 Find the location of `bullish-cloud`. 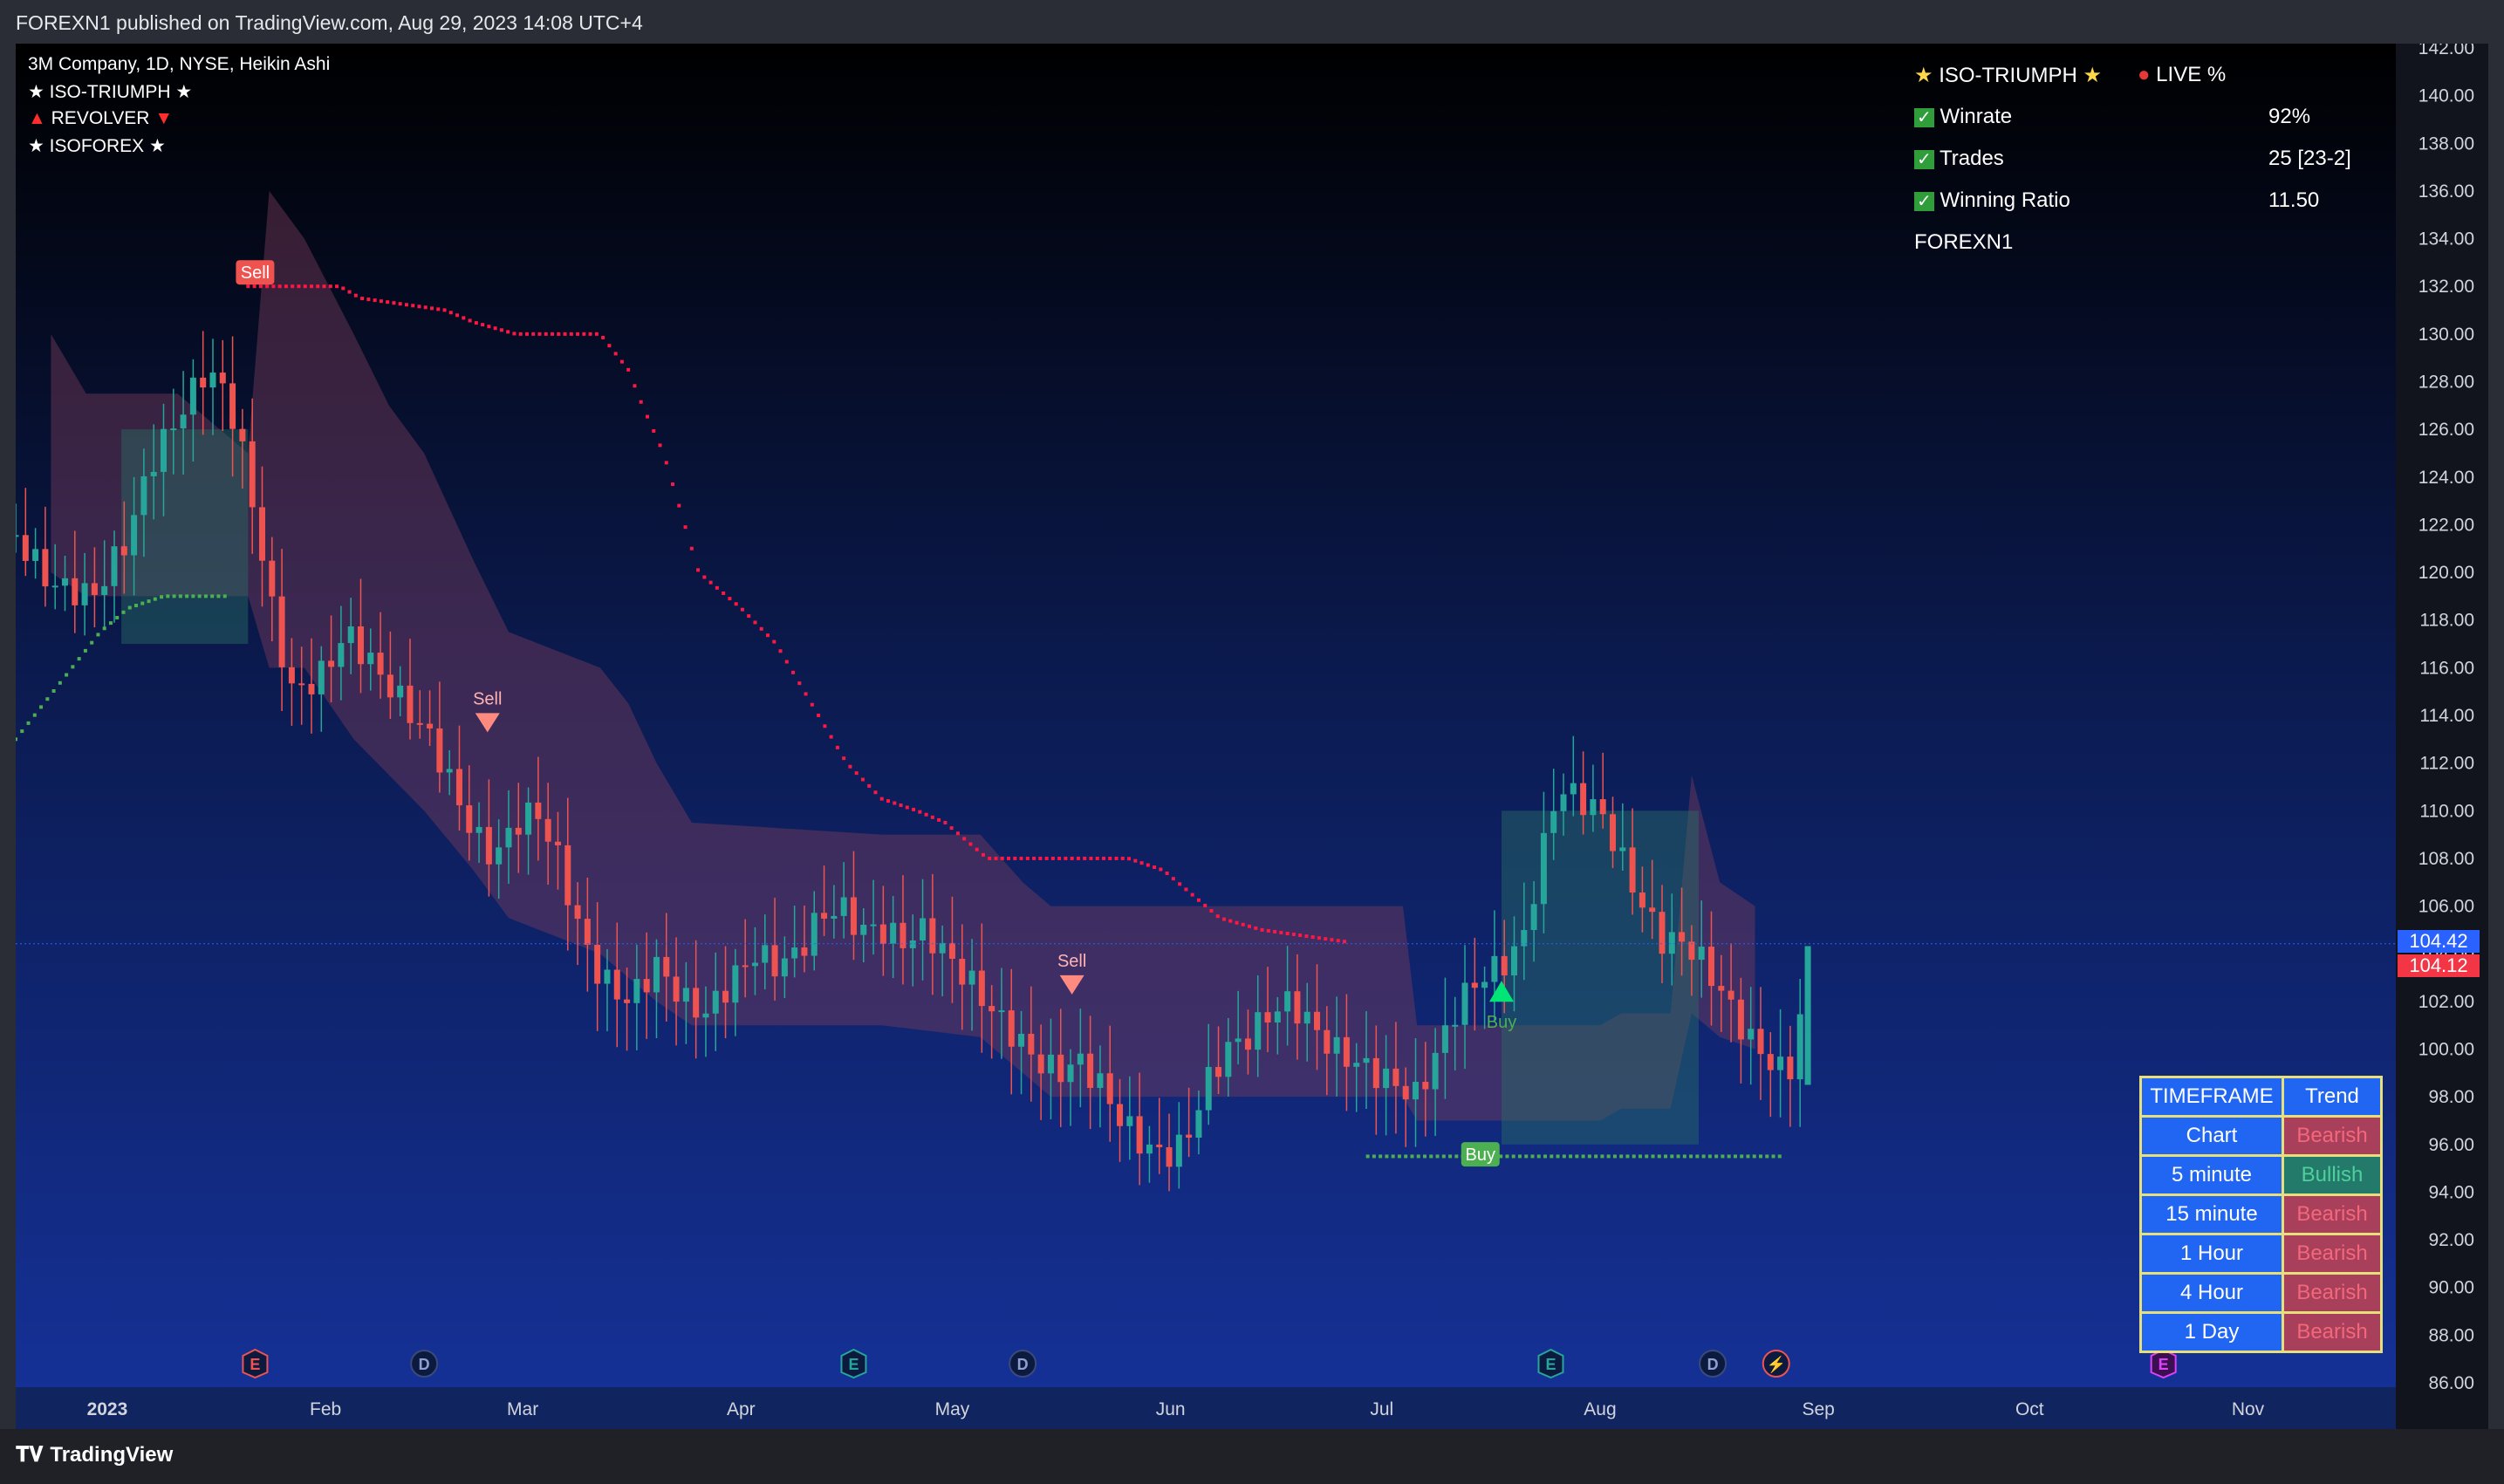

bullish-cloud is located at coordinates (185, 537).